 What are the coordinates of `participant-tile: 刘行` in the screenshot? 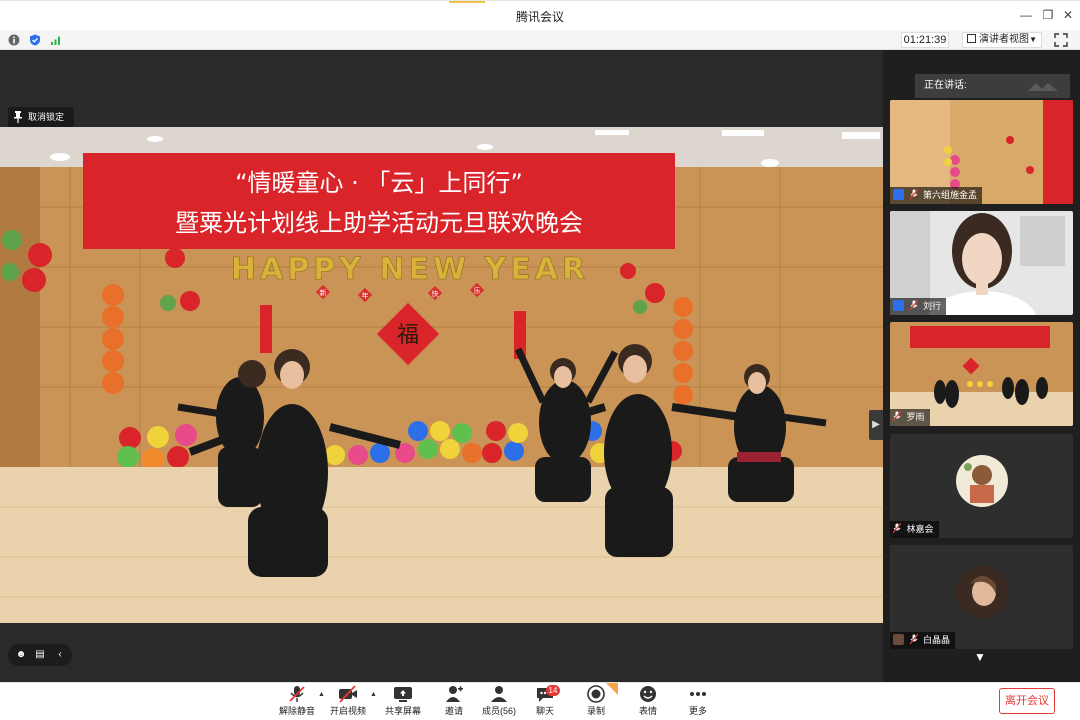 It's located at (981, 263).